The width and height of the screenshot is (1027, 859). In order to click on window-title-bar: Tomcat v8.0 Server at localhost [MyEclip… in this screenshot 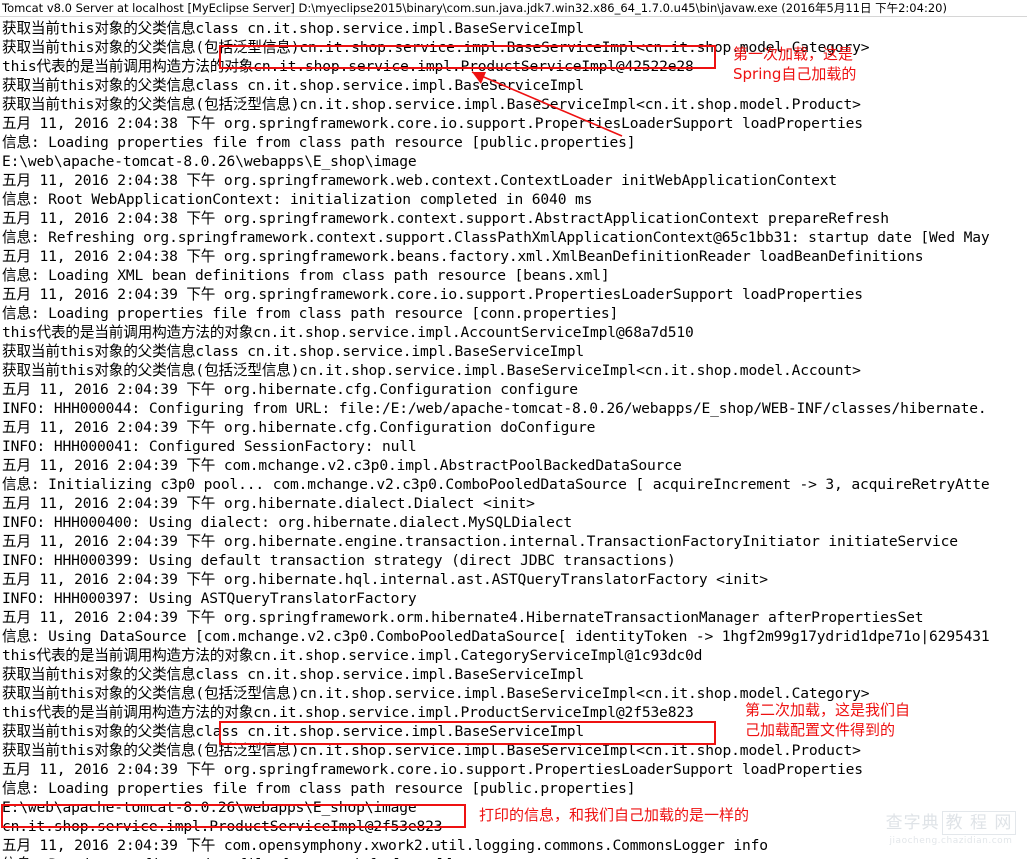, I will do `click(513, 8)`.